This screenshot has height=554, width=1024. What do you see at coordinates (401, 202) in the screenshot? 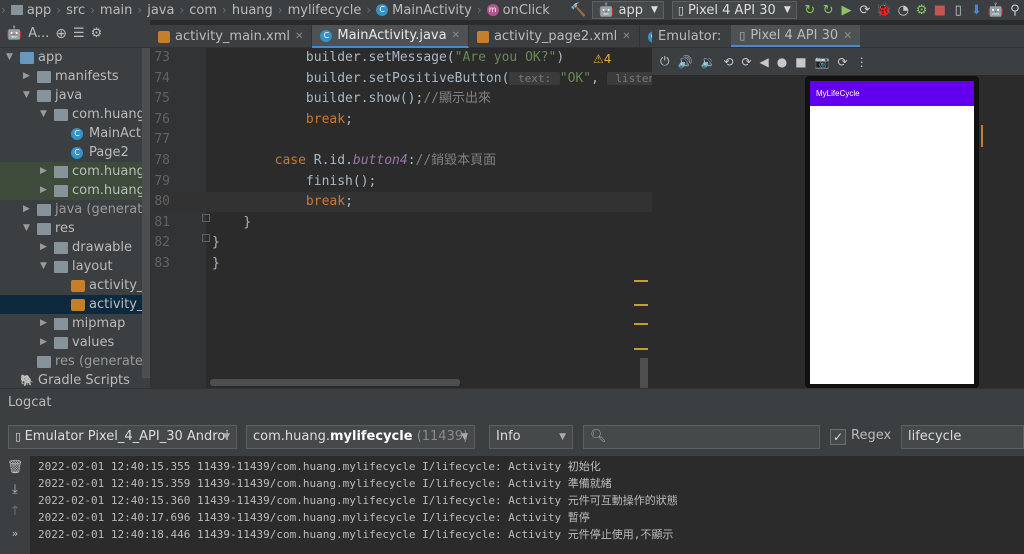
I see `code-line: 80 break;` at bounding box center [401, 202].